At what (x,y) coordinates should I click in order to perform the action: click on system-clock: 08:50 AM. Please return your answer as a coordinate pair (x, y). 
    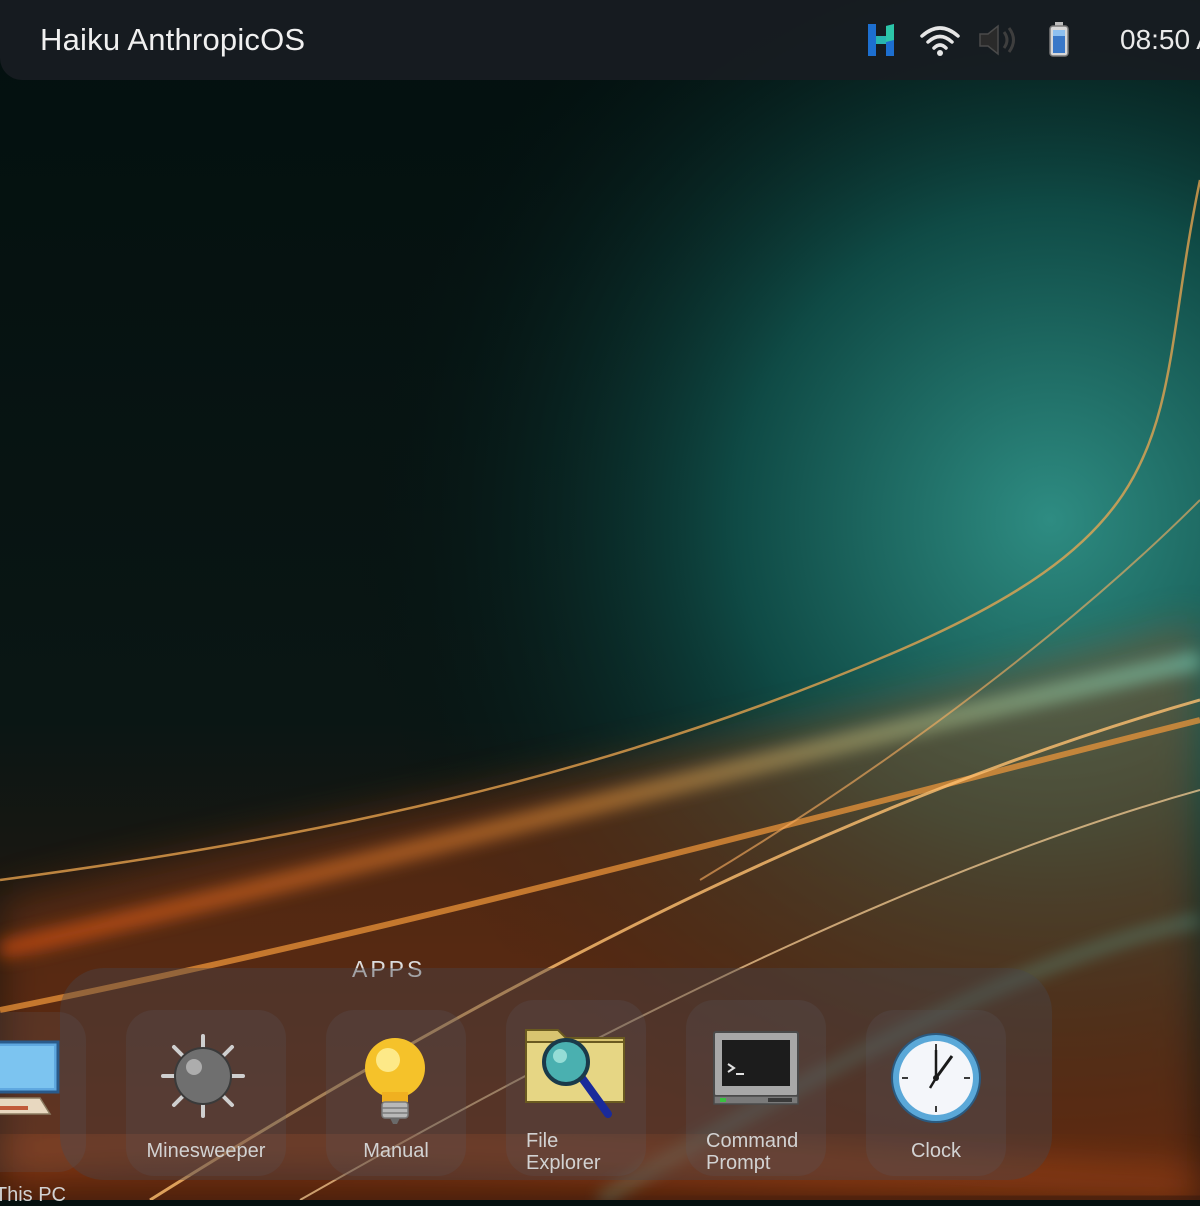
    Looking at the image, I should click on (1160, 40).